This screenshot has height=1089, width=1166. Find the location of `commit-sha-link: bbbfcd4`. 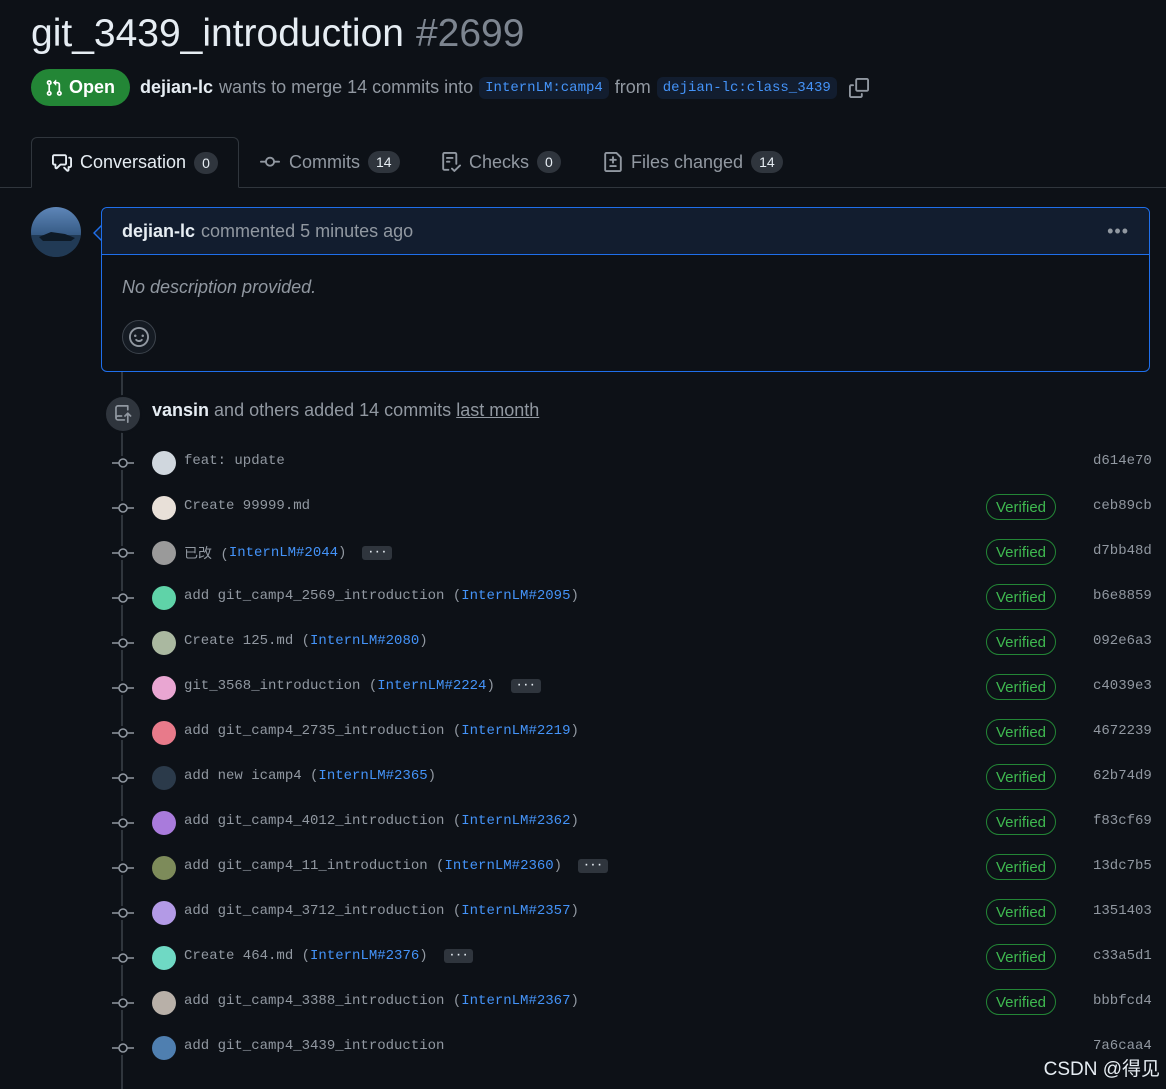

commit-sha-link: bbbfcd4 is located at coordinates (1122, 1001).